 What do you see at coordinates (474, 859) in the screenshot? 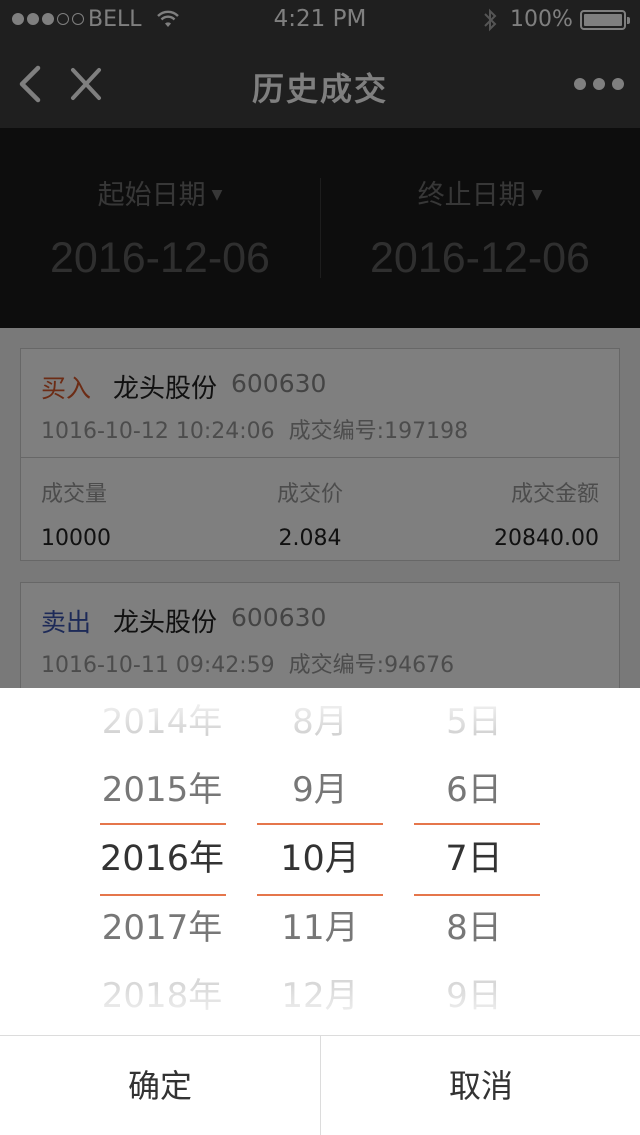
I see `day-option-selected: 7日` at bounding box center [474, 859].